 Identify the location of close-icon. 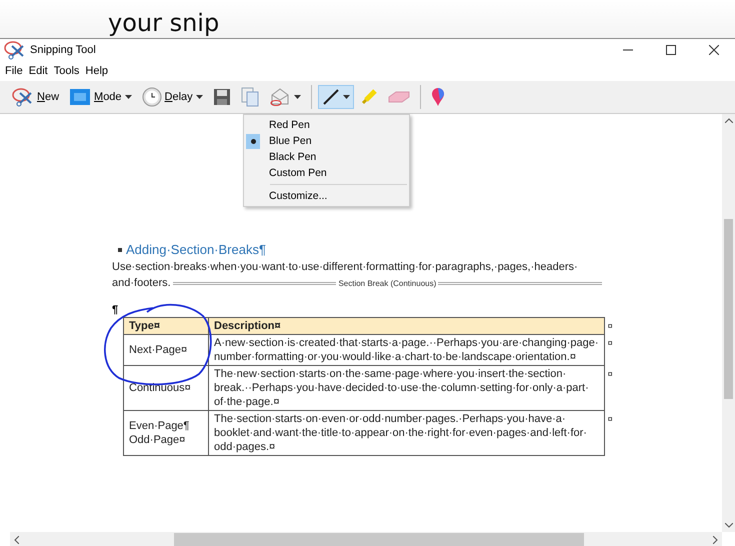
(713, 50).